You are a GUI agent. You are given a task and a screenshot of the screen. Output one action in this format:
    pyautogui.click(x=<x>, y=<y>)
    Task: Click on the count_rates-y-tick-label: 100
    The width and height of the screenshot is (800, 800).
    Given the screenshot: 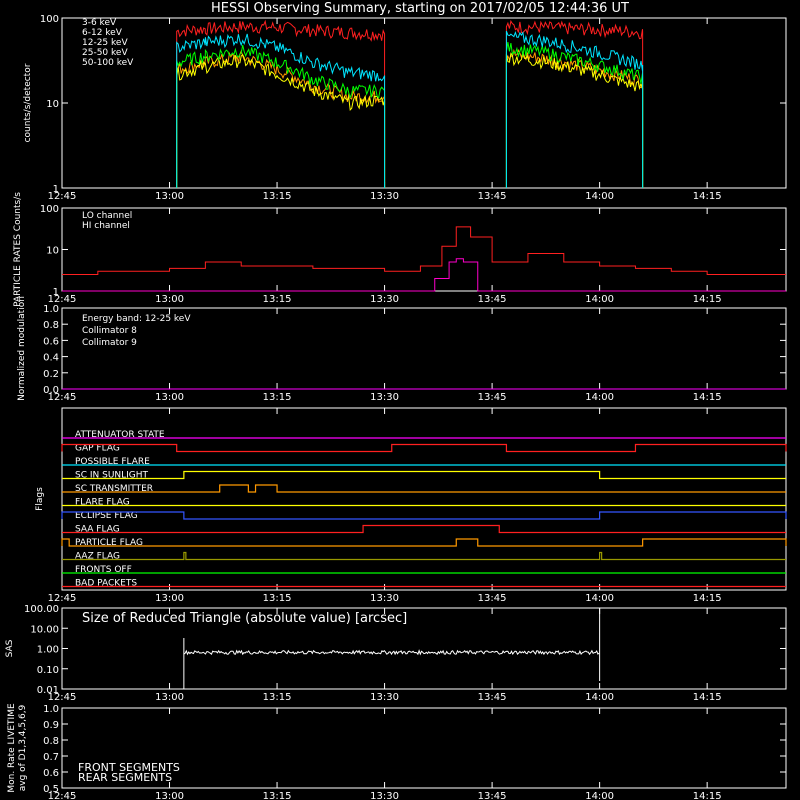 What is the action you would take?
    pyautogui.click(x=49, y=19)
    